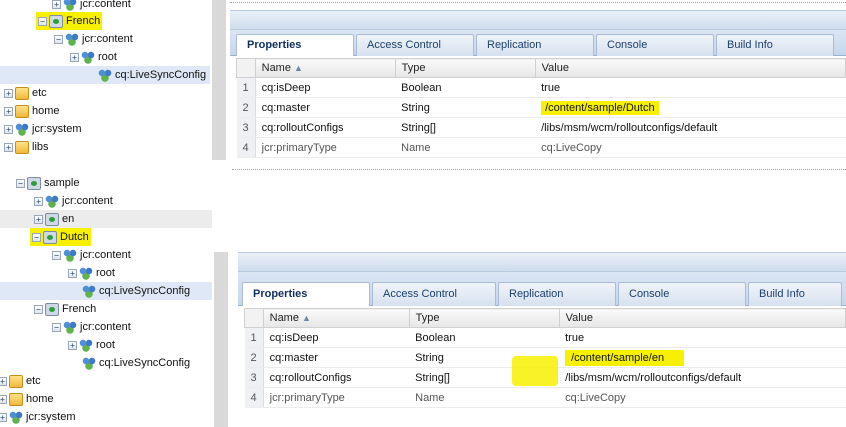 Image resolution: width=846 pixels, height=427 pixels. Describe the element at coordinates (47, 183) in the screenshot. I see `tree-node: − sample` at that location.